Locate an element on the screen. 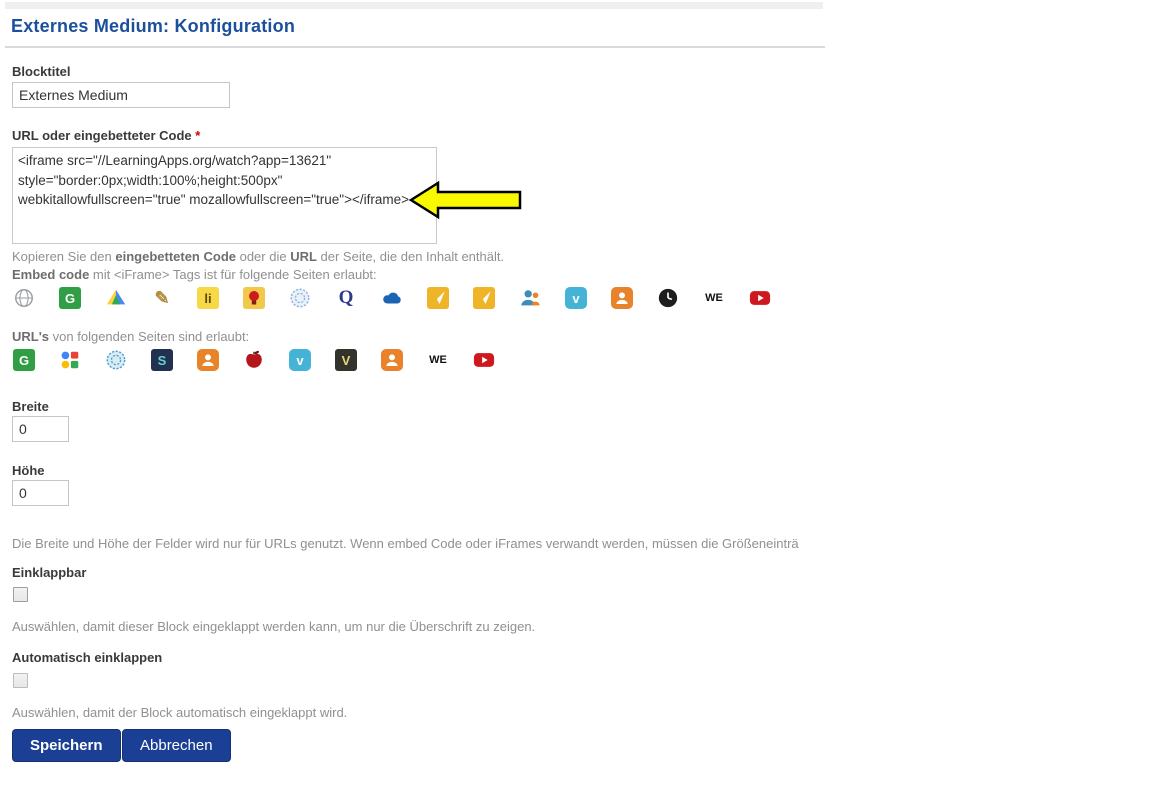 Image resolution: width=1161 pixels, height=793 pixels. pencil-icon: ✎ is located at coordinates (162, 297).